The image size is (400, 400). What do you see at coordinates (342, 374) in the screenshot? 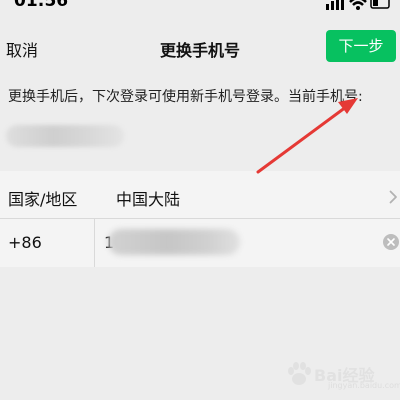
I see `baidu-jingyan-watermark: Bai经验 jingyan.baidu.com` at bounding box center [342, 374].